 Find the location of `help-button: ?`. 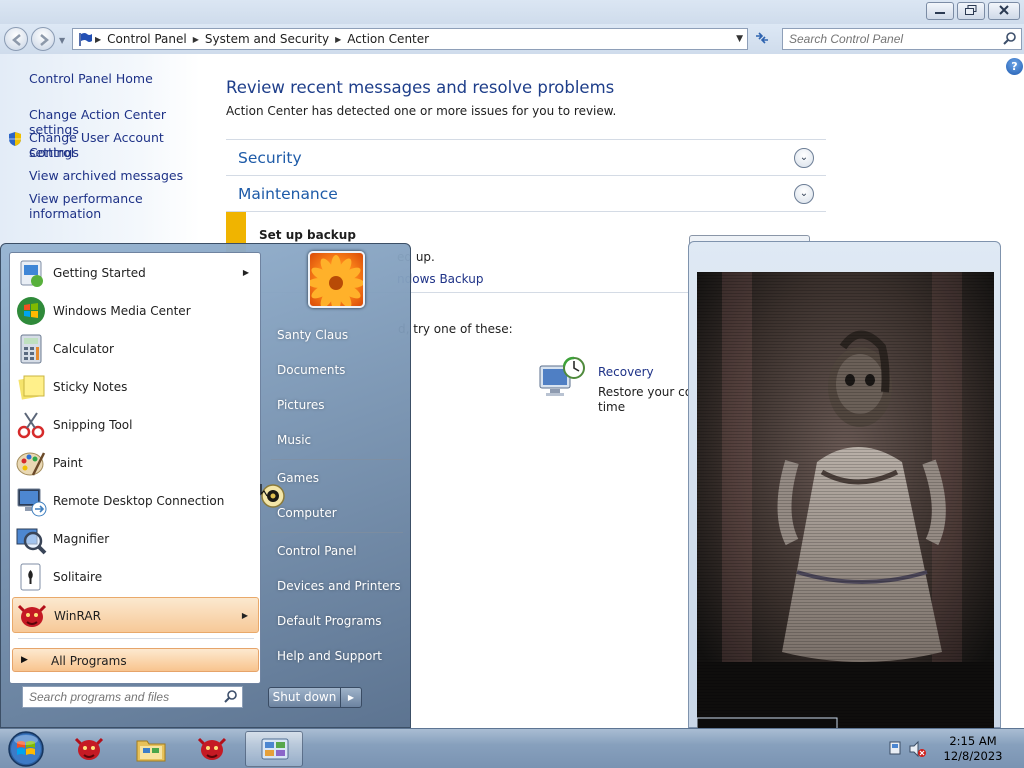

help-button: ? is located at coordinates (1014, 66).